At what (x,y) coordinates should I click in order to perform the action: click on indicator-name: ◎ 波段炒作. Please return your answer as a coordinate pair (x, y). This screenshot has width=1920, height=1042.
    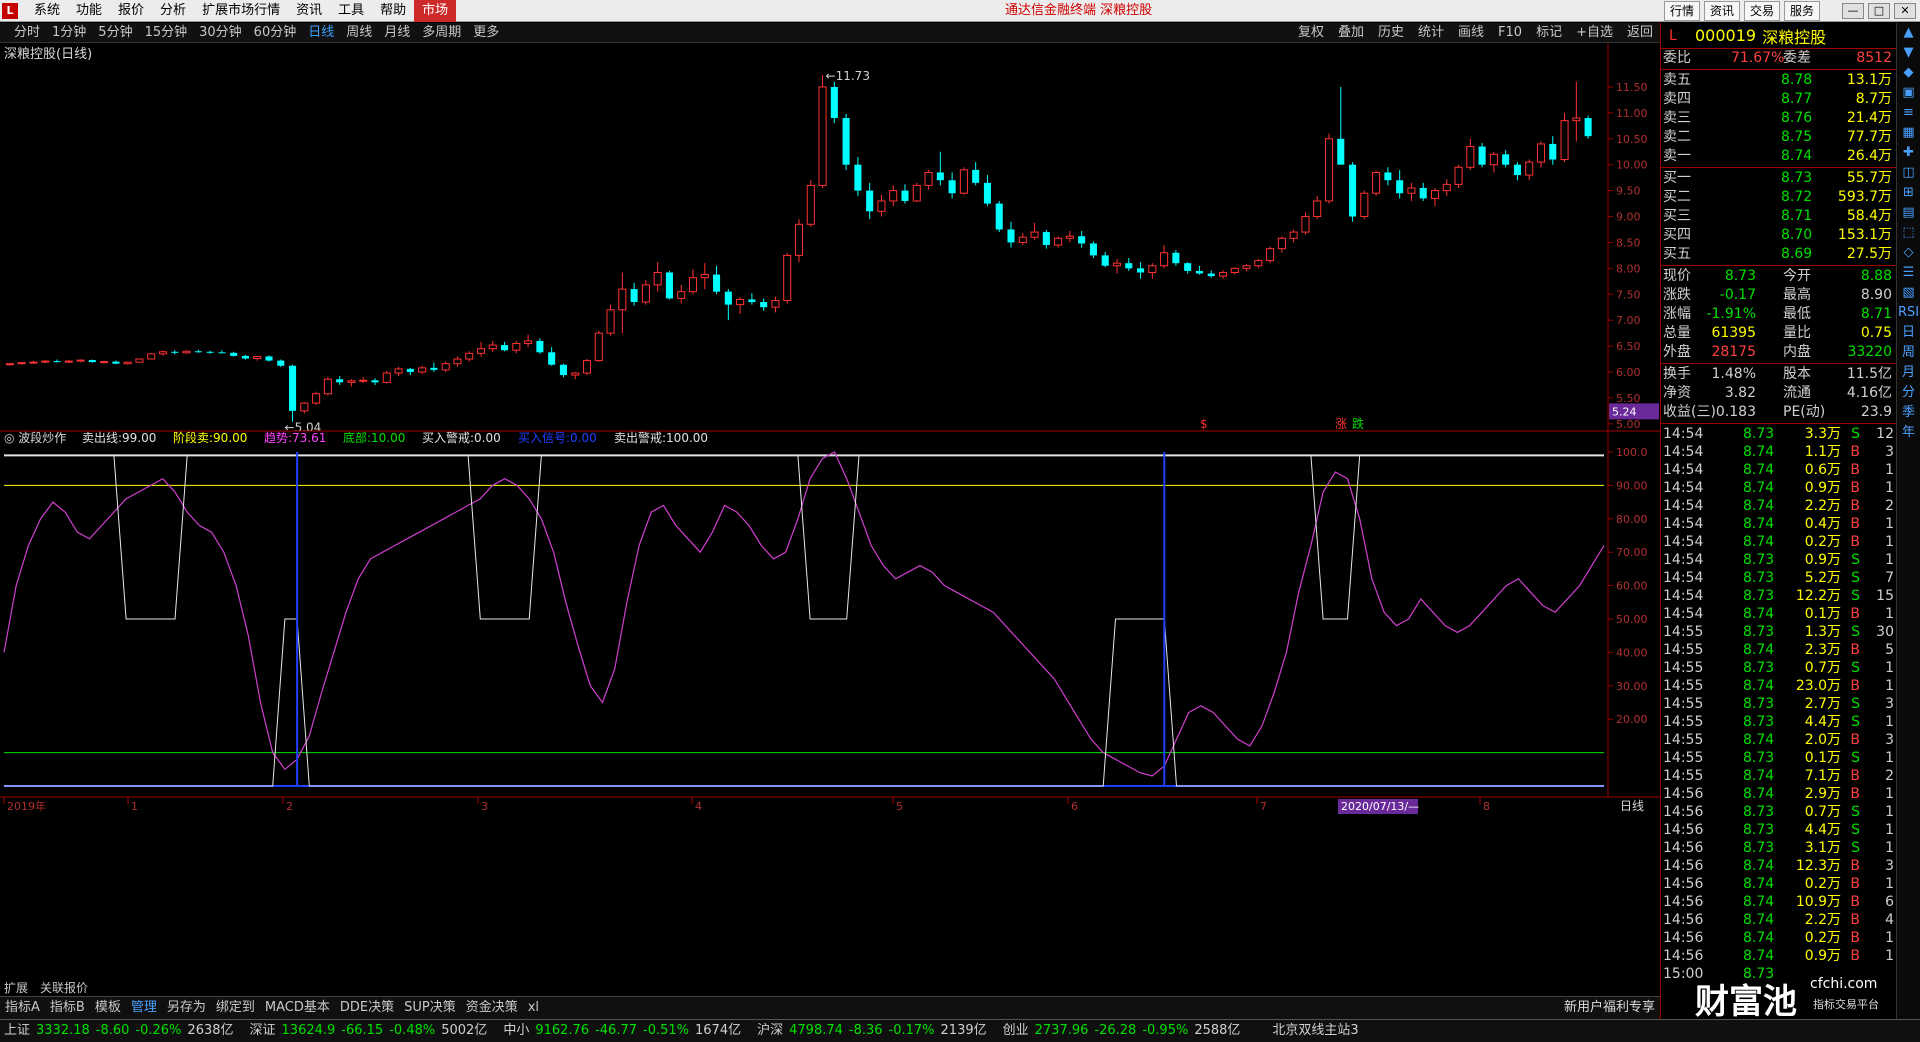
    Looking at the image, I should click on (35, 437).